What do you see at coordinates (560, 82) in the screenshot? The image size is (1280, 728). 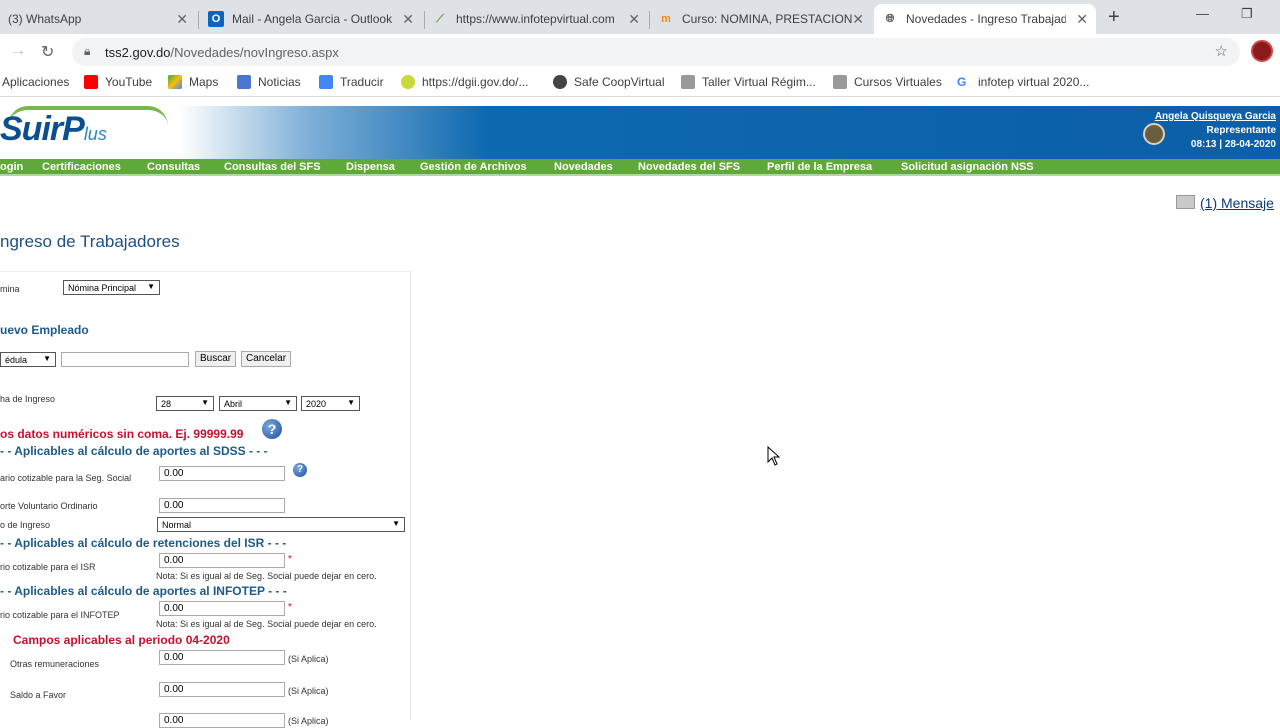 I see `globe-icon` at bounding box center [560, 82].